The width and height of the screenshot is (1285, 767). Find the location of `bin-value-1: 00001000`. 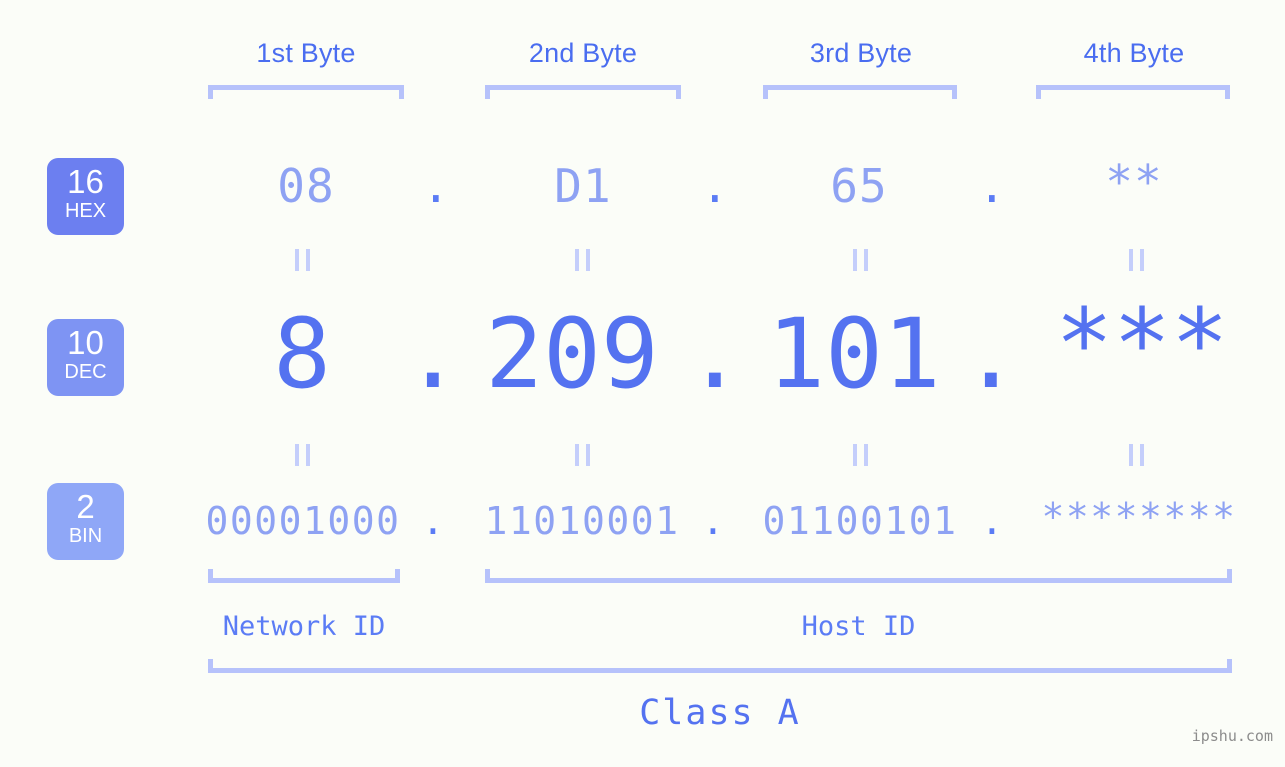

bin-value-1: 00001000 is located at coordinates (303, 521).